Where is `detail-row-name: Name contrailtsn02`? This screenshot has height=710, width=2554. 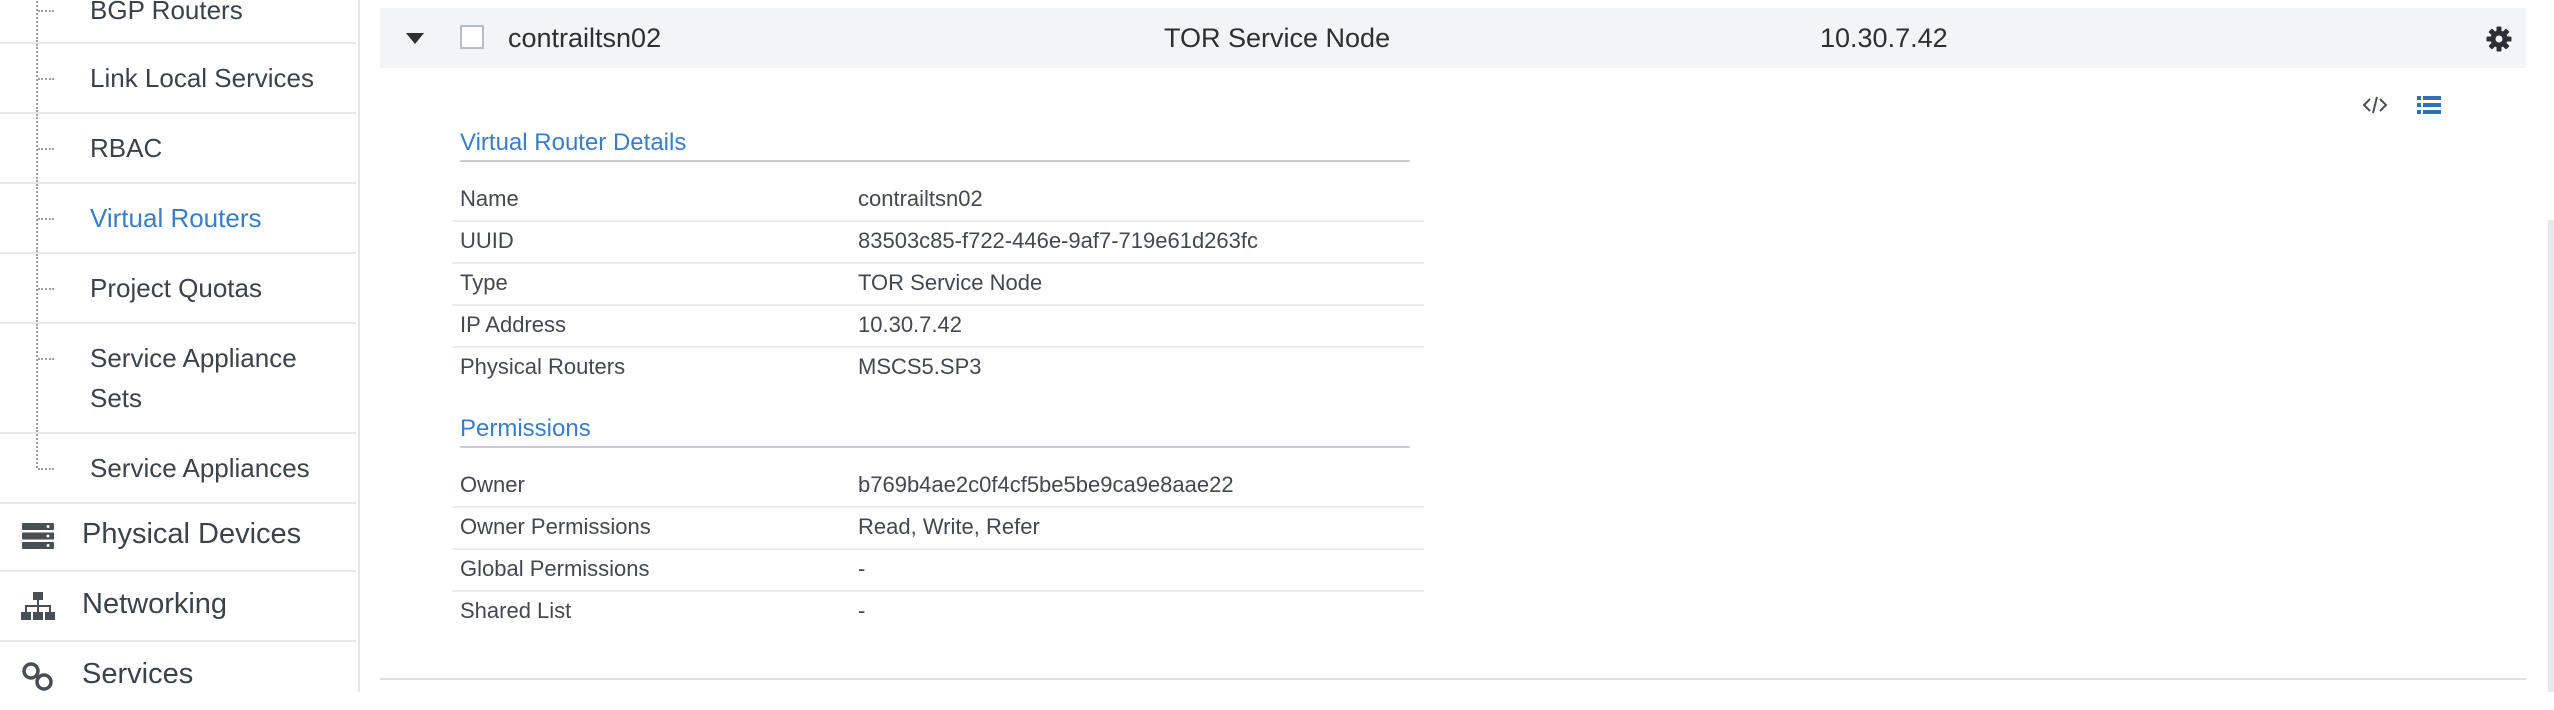 detail-row-name: Name contrailtsn02 is located at coordinates (938, 200).